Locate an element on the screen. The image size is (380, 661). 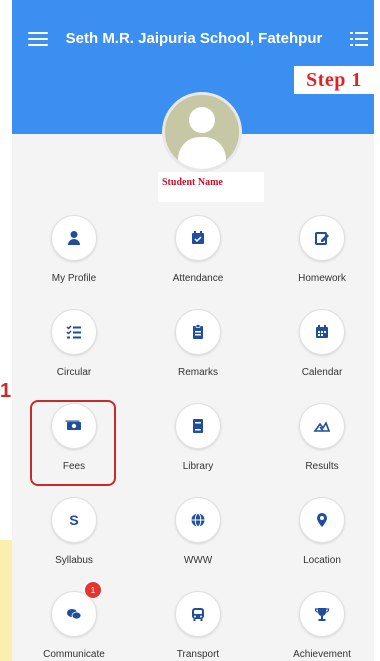
menu-item-achievement: Achievement is located at coordinates (317, 626).